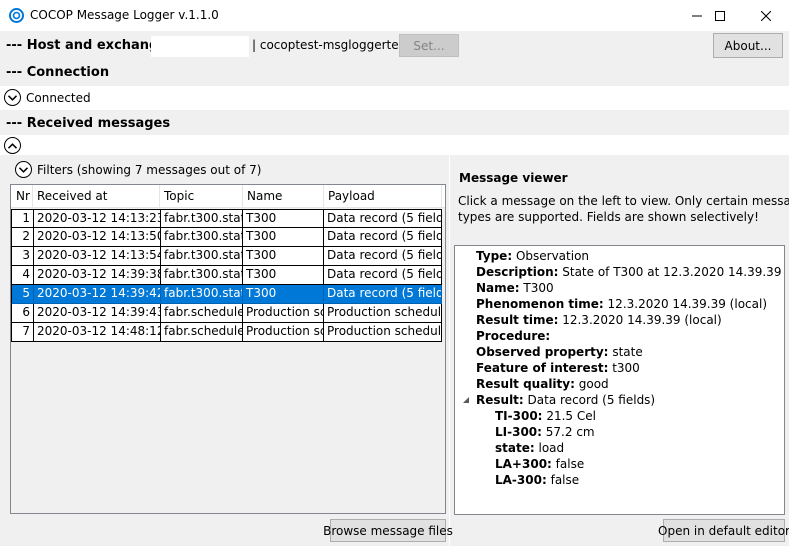  Describe the element at coordinates (517, 272) in the screenshot. I see `field-label: Description:` at that location.